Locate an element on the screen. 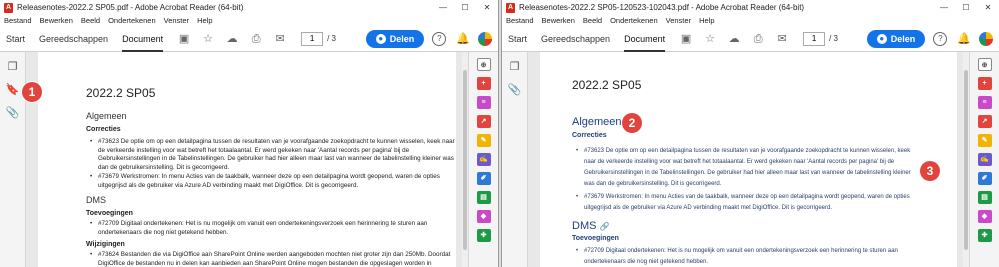 This screenshot has width=999, height=267. doc-title: 2022.2 SP05 is located at coordinates (607, 85).